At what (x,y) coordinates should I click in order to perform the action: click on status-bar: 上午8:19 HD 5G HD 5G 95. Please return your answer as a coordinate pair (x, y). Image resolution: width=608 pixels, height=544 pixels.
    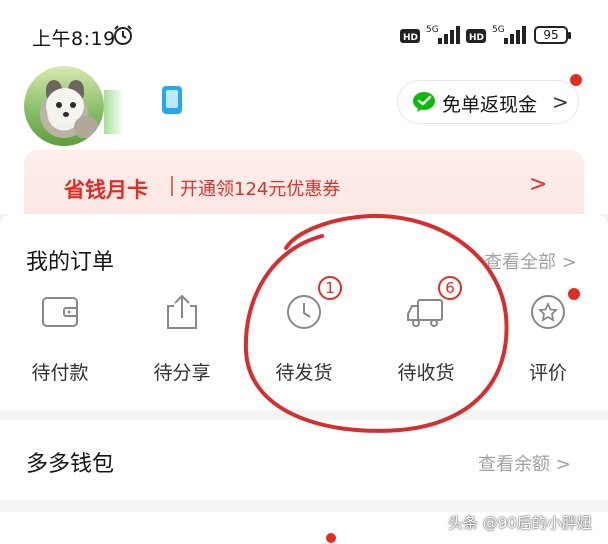
    Looking at the image, I should click on (304, 35).